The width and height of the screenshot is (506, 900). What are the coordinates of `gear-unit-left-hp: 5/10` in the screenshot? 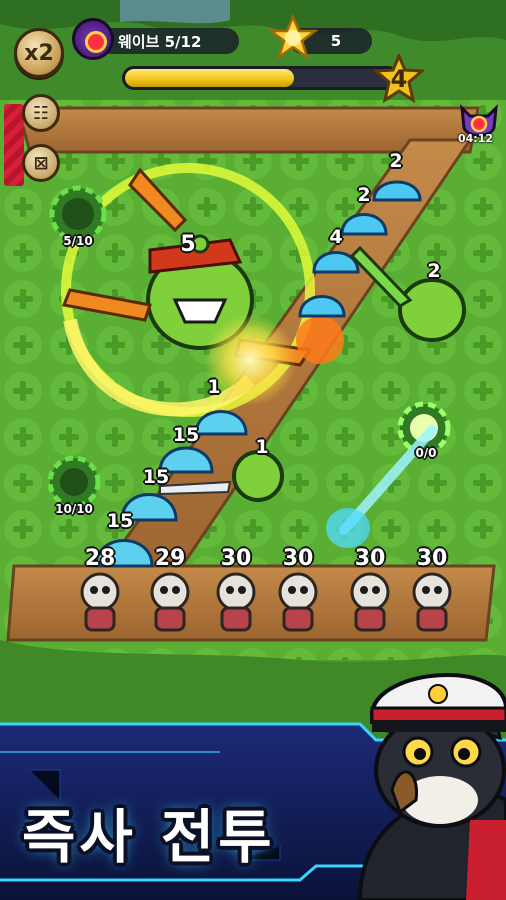 It's located at (78, 241).